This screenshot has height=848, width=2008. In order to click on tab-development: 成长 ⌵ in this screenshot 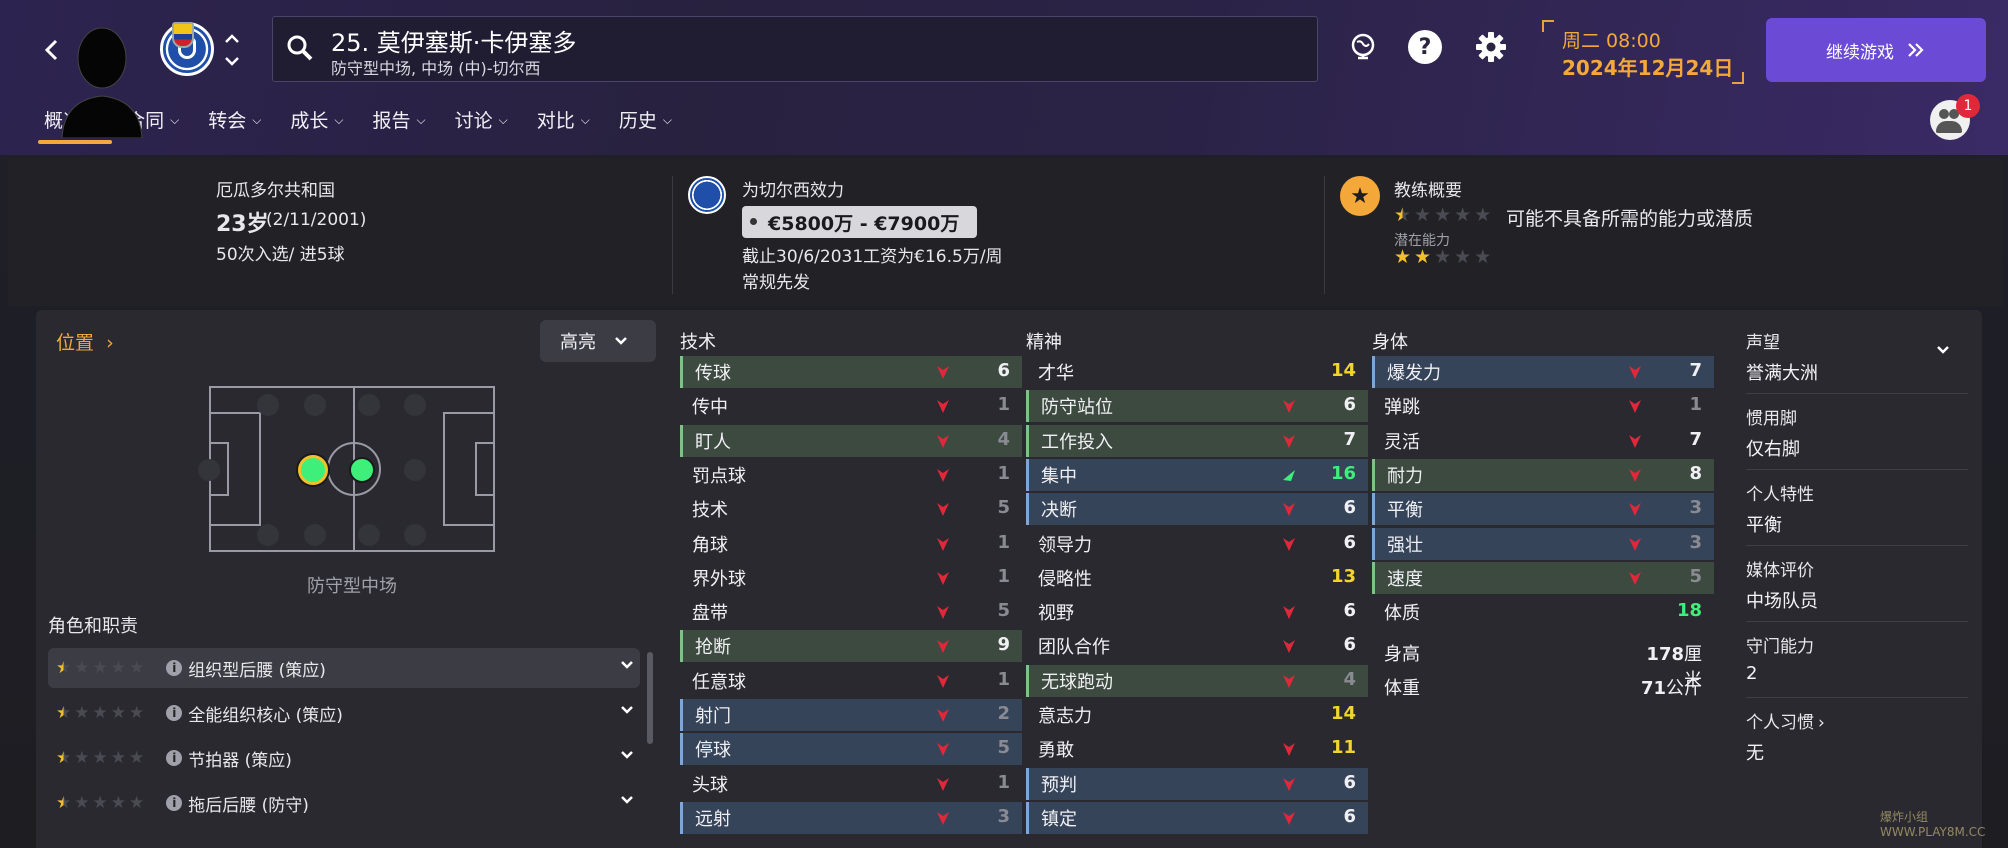, I will do `click(317, 122)`.